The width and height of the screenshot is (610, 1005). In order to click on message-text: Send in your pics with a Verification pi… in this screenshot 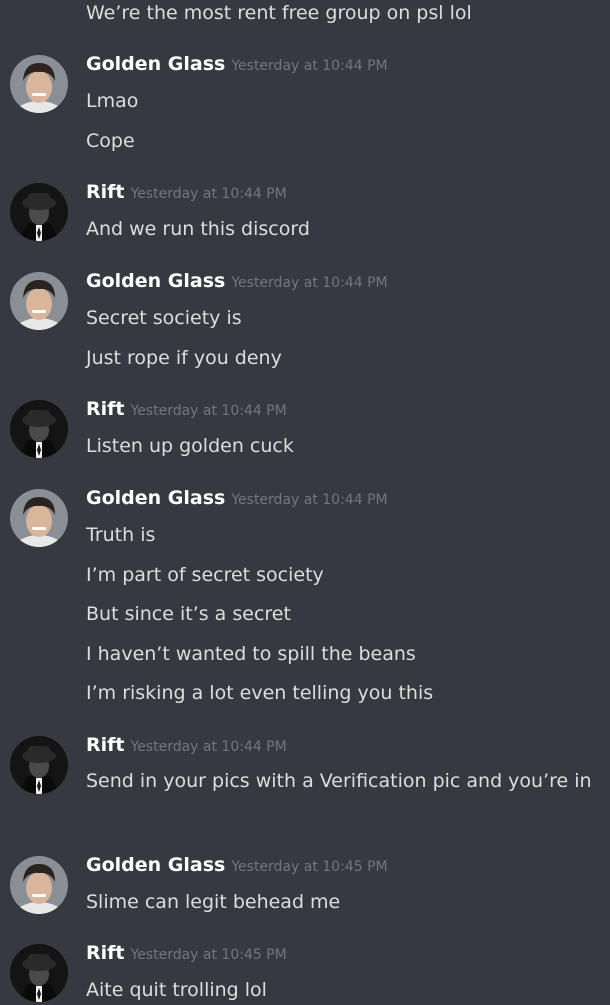, I will do `click(339, 781)`.